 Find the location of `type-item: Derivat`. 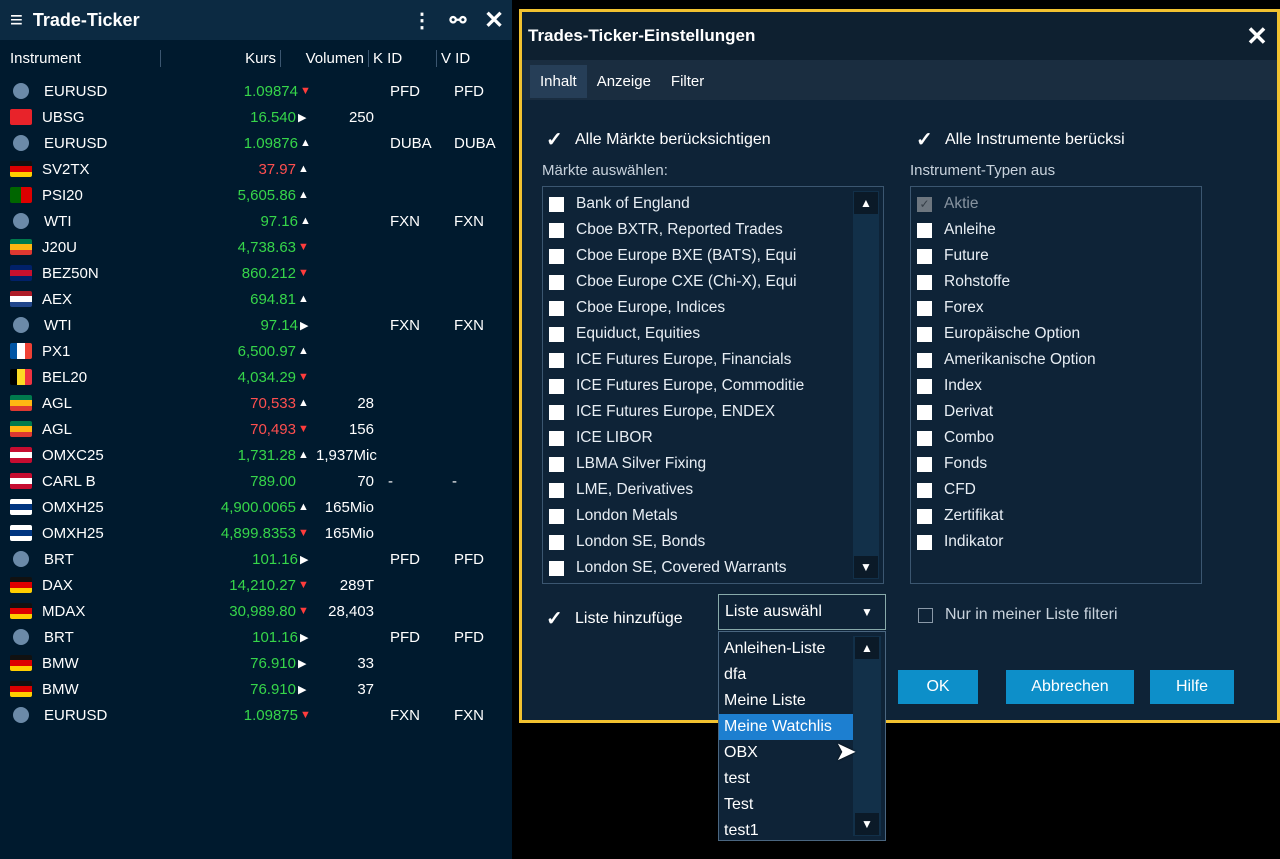

type-item: Derivat is located at coordinates (1056, 412).